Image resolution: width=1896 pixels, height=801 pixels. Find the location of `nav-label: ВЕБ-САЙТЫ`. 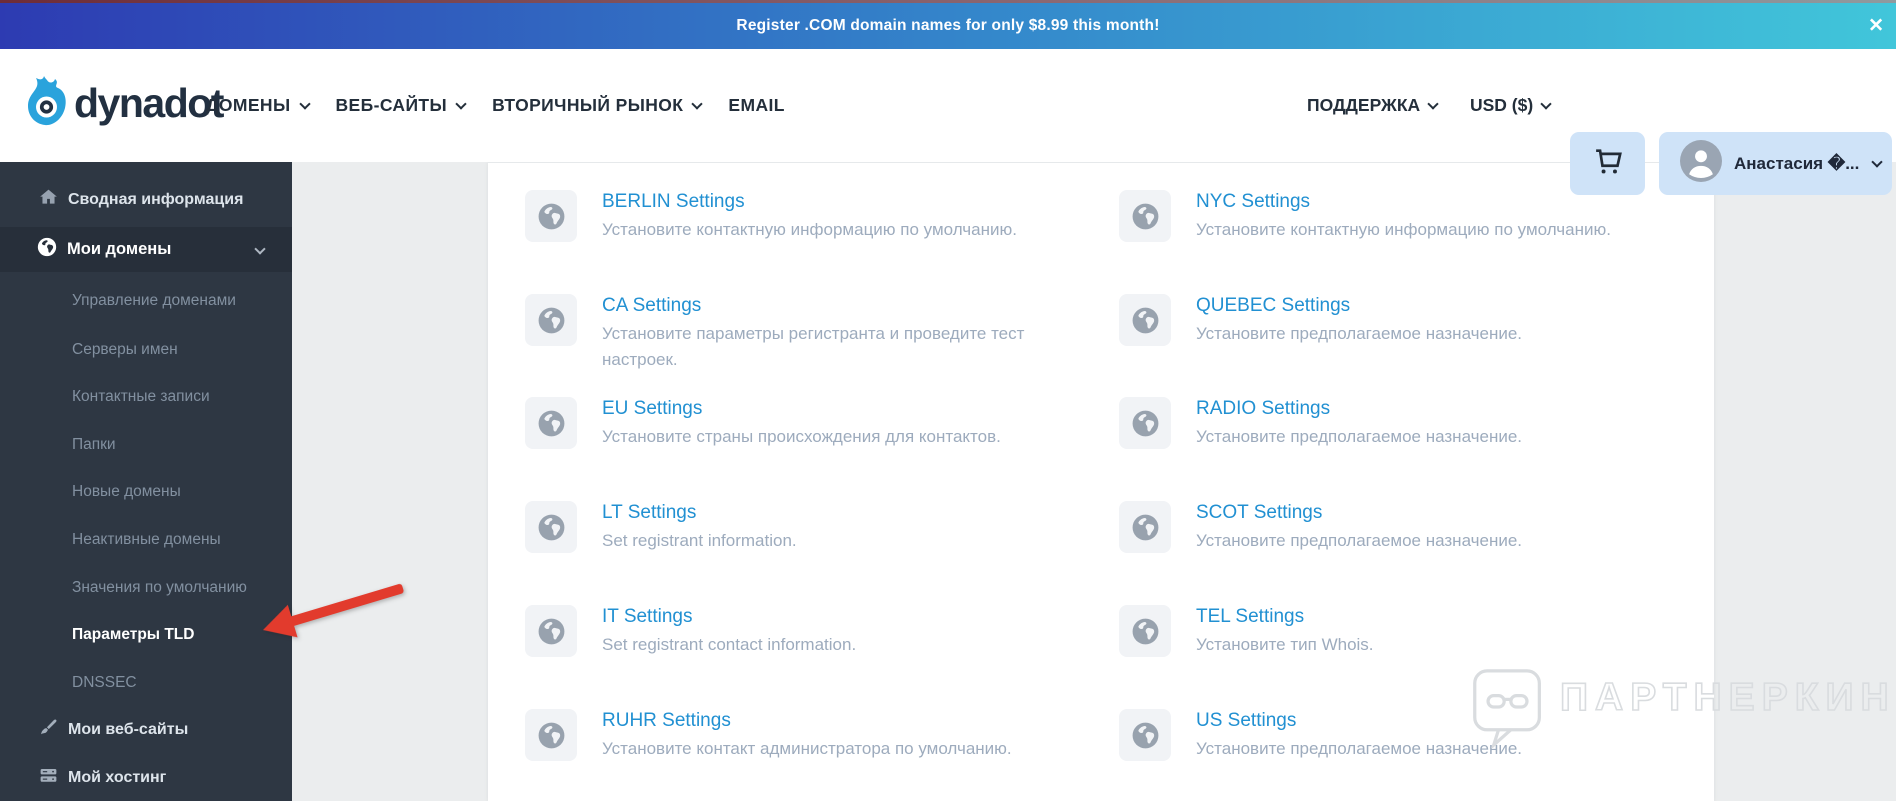

nav-label: ВЕБ-САЙТЫ is located at coordinates (391, 105).